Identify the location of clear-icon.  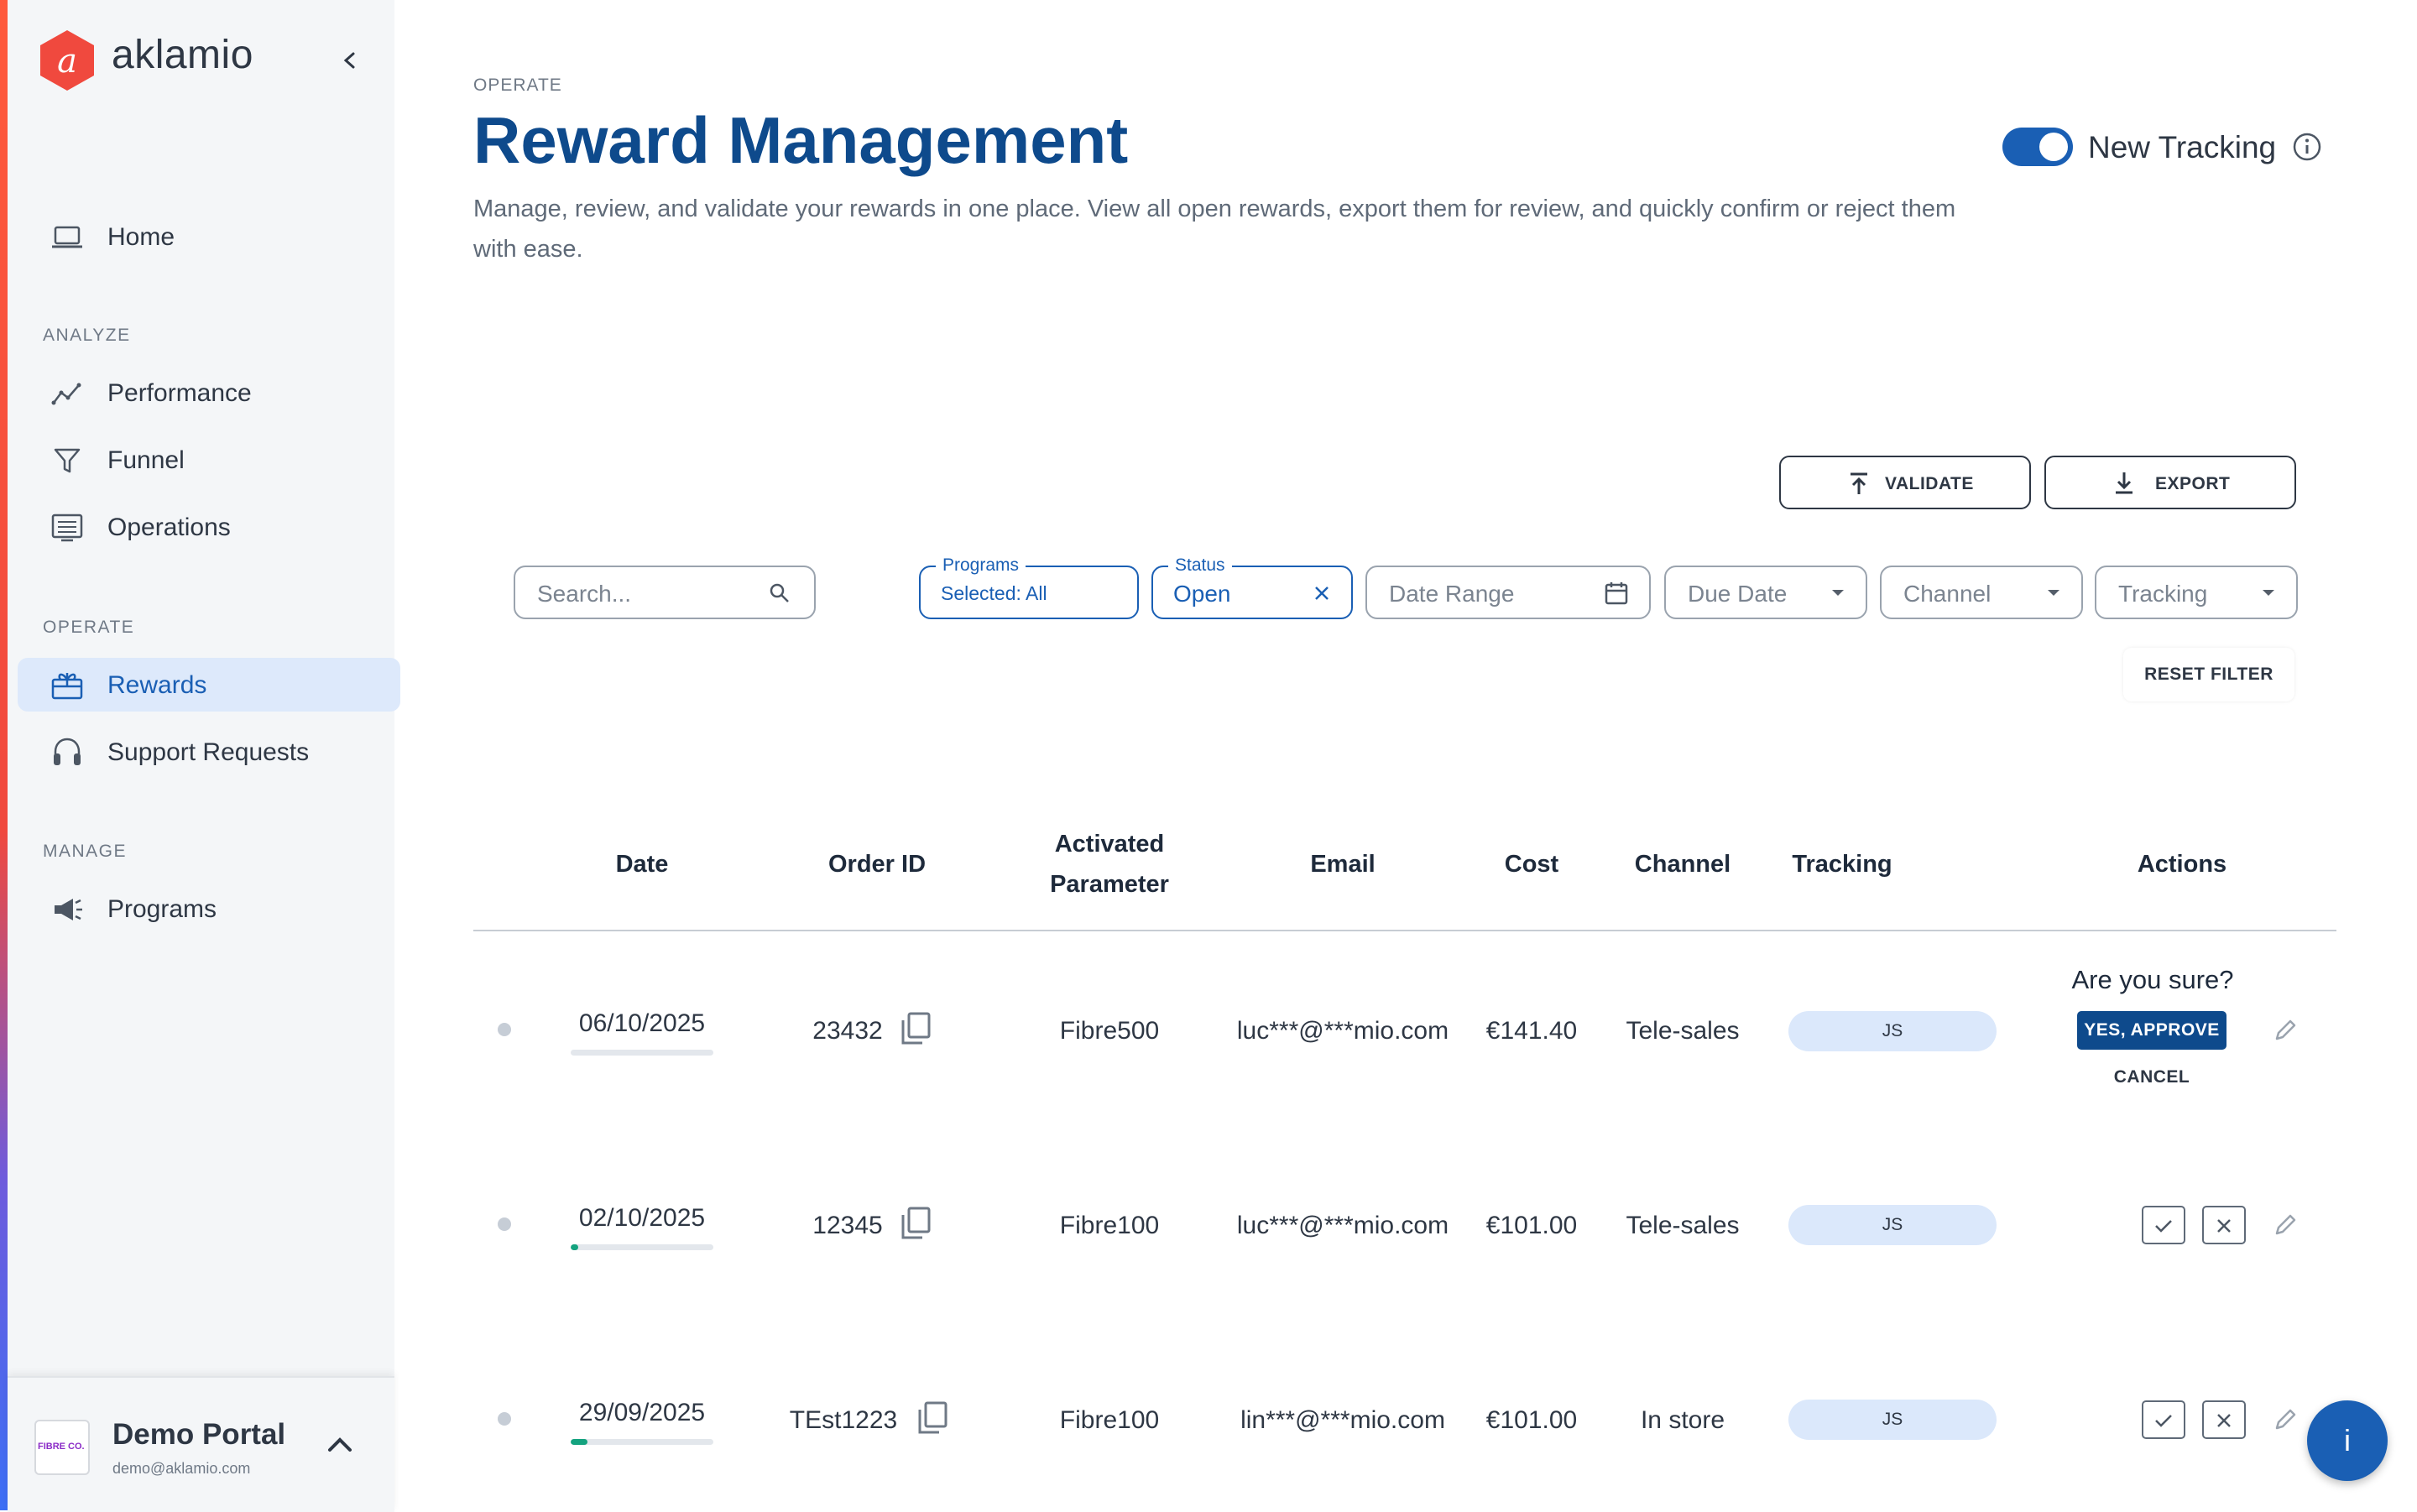
(1321, 594).